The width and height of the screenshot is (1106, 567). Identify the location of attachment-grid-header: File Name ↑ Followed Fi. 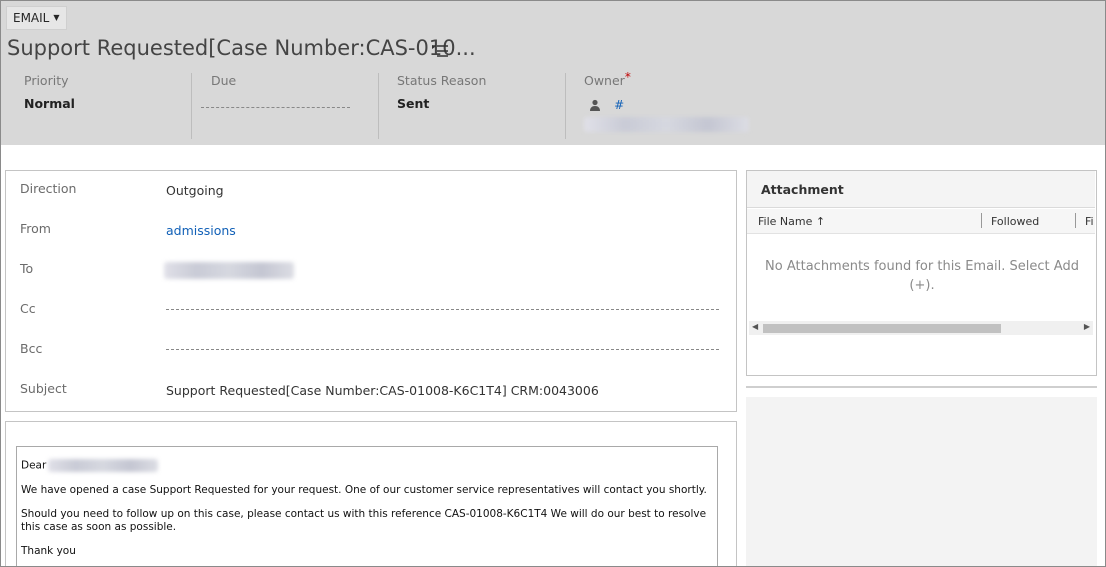
(921, 221).